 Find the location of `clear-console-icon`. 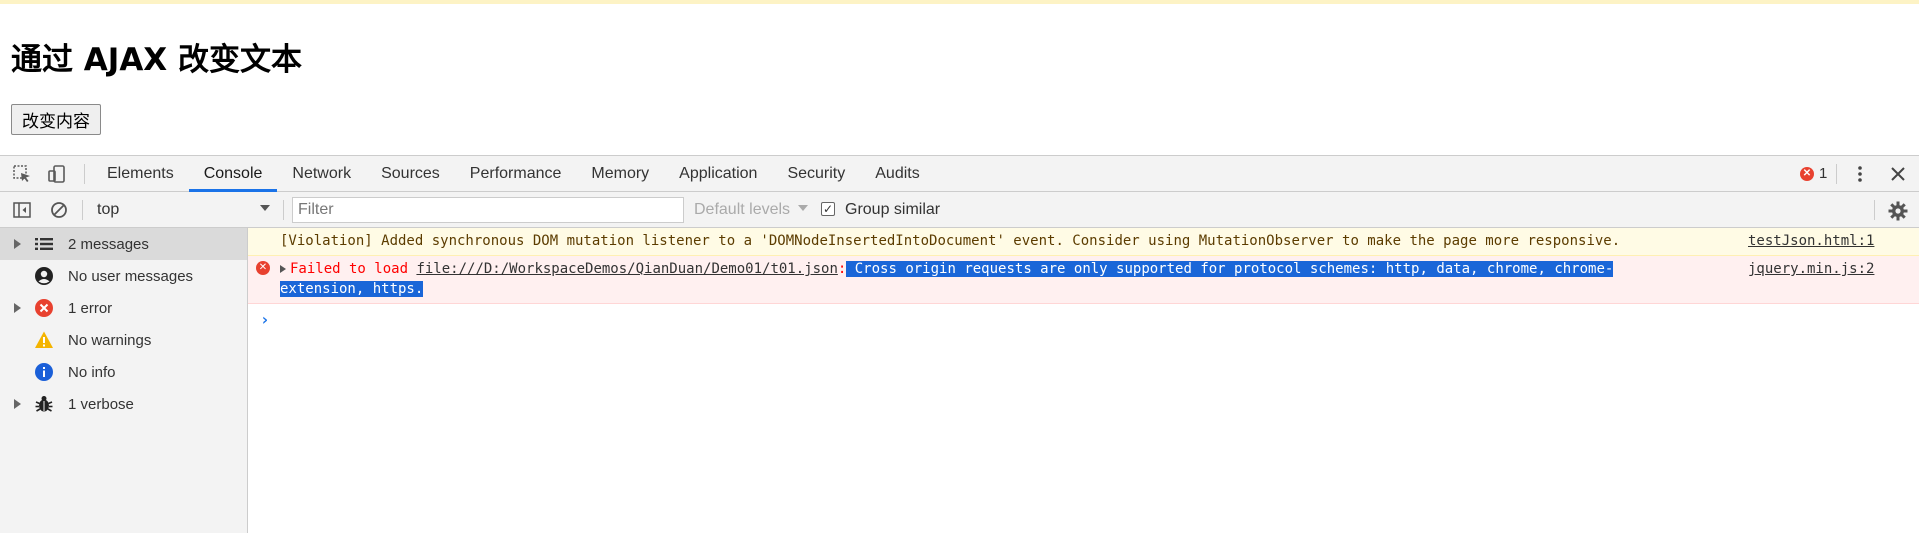

clear-console-icon is located at coordinates (59, 210).